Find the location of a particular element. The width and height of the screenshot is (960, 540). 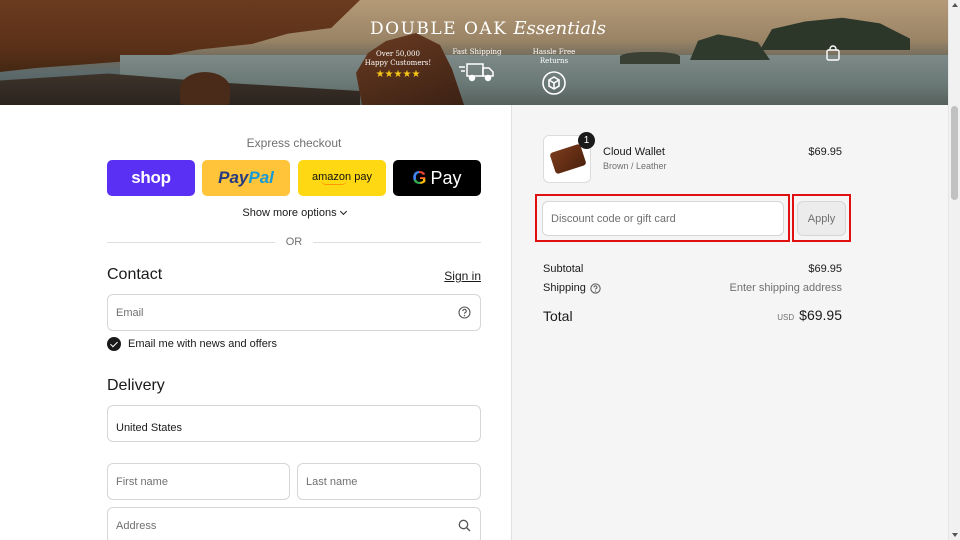

total-value: $69.95 is located at coordinates (820, 315).